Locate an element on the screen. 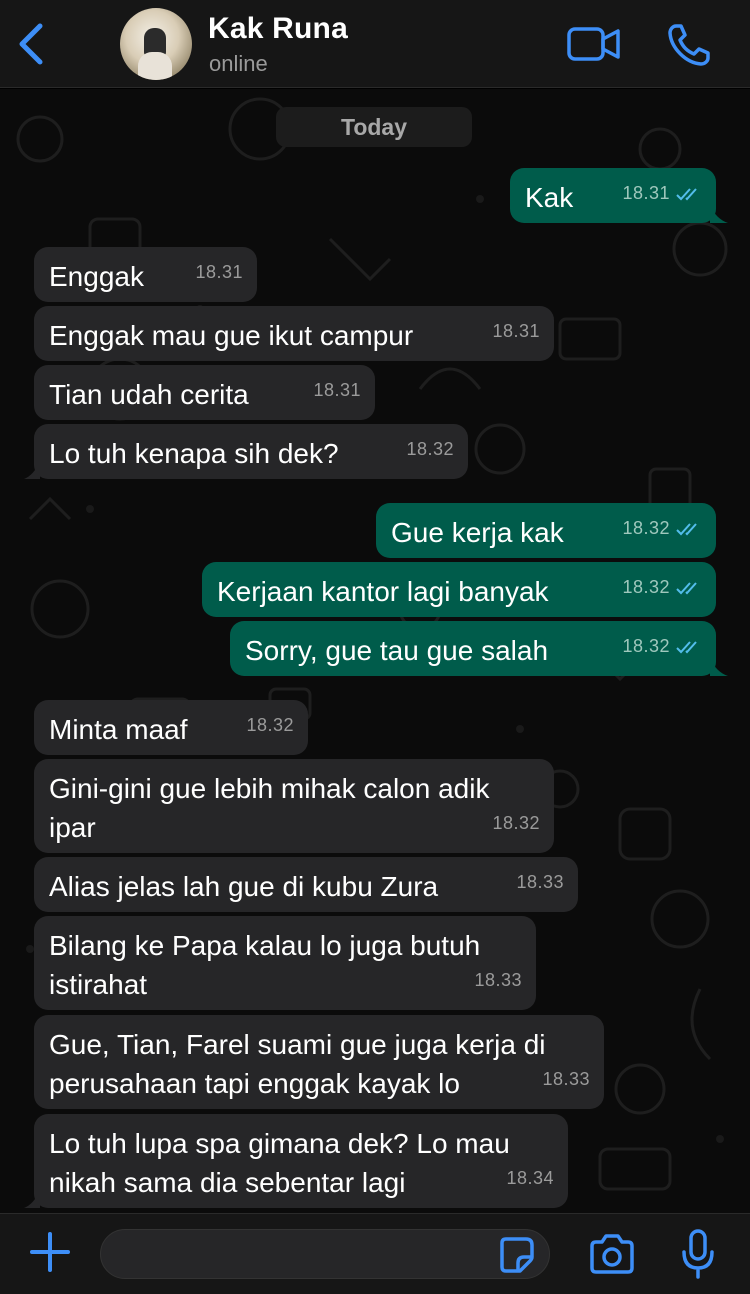 The width and height of the screenshot is (750, 1294). microphone-icon is located at coordinates (698, 1254).